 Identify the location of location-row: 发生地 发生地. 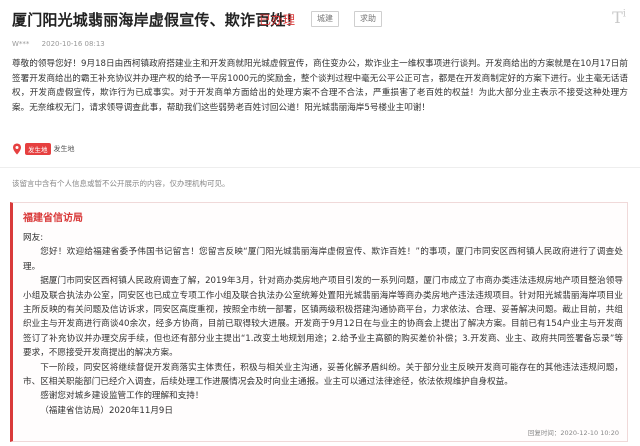
(43, 149).